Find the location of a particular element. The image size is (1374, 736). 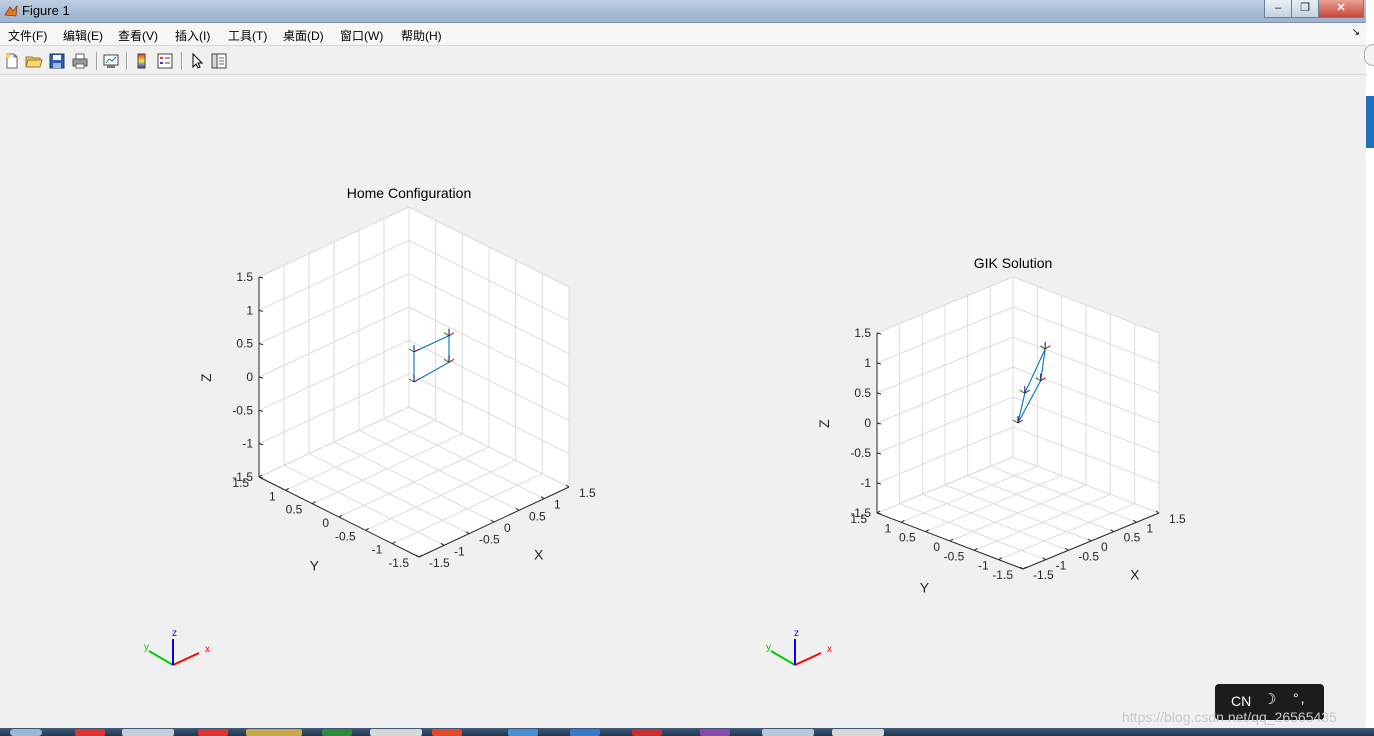

window-title: Figure 1 is located at coordinates (46, 10).